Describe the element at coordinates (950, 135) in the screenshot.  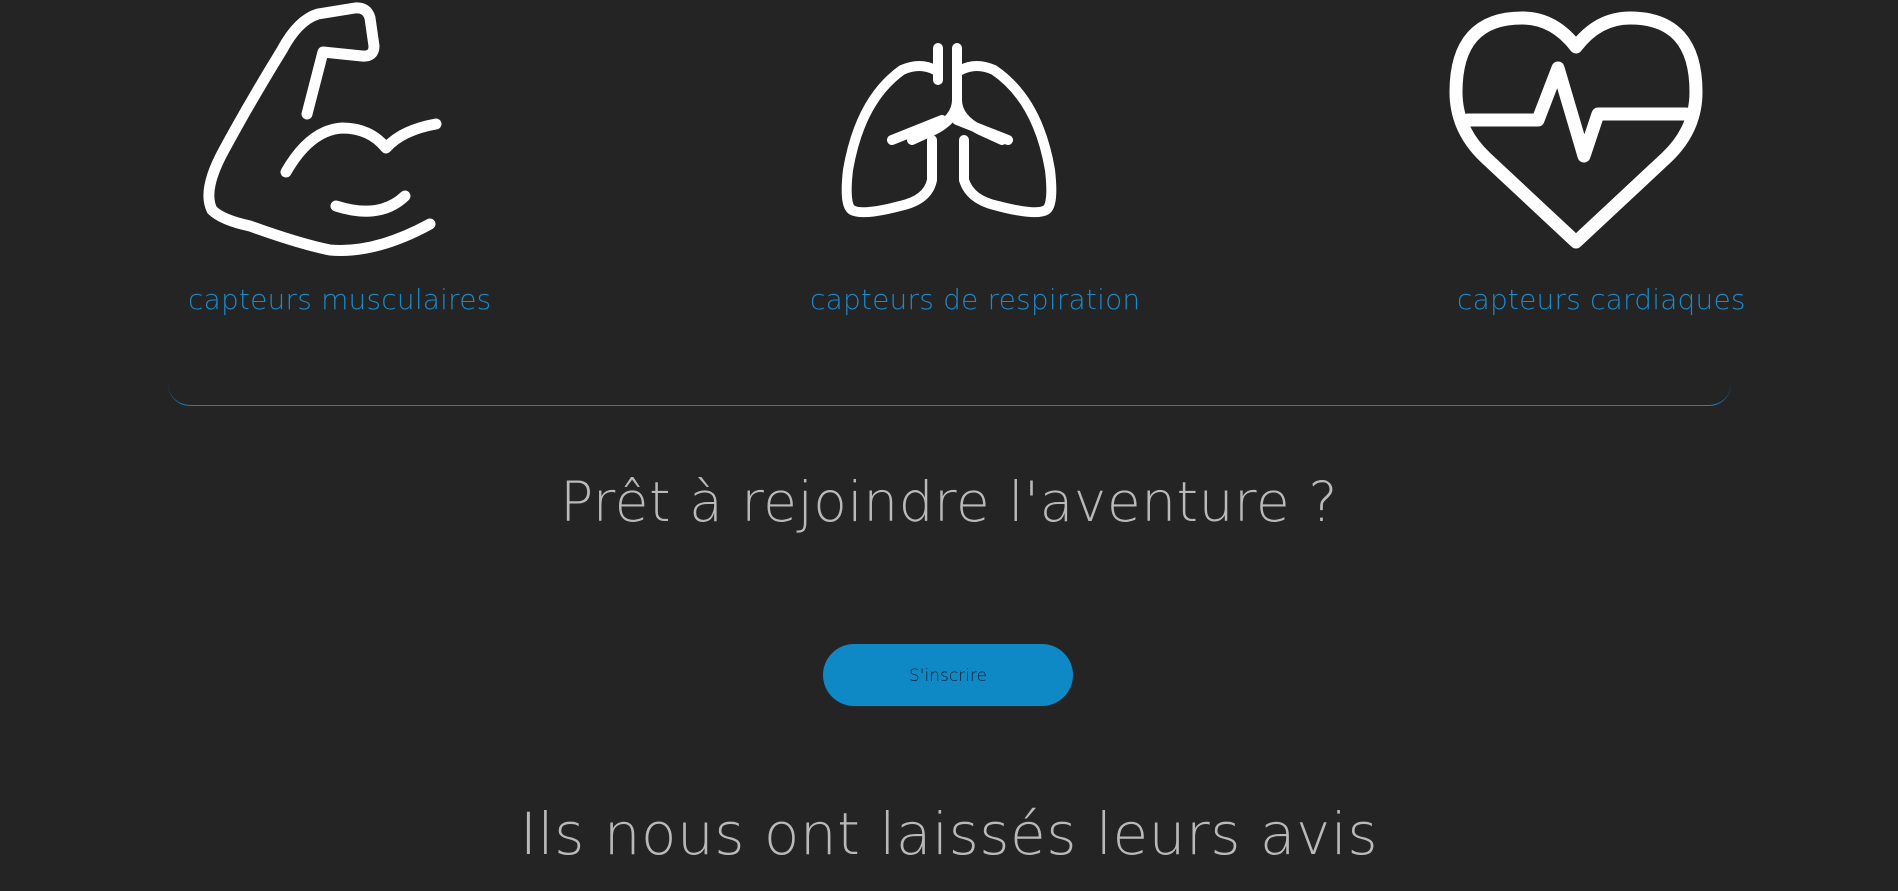
I see `lungs-icon` at that location.